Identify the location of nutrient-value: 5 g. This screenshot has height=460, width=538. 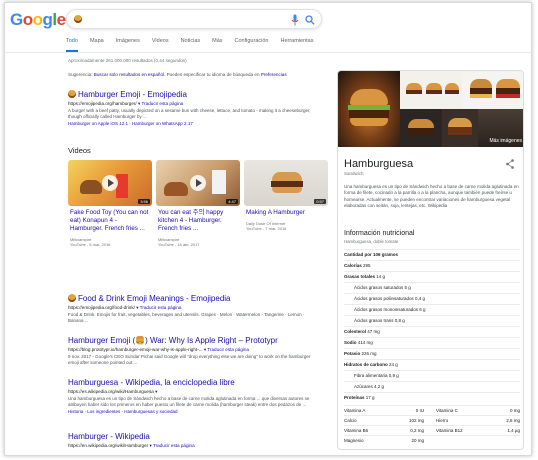
(407, 287).